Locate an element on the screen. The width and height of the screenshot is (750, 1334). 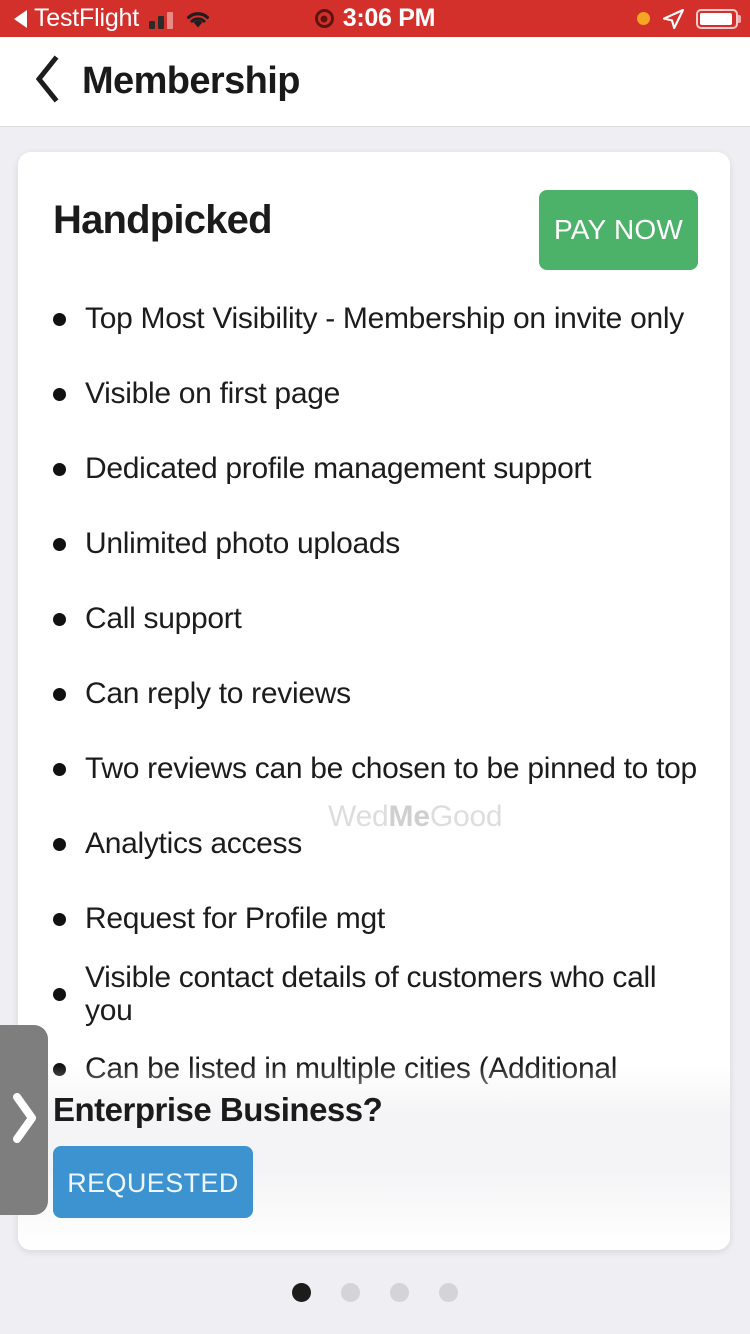
list-item: Visible on first page is located at coordinates (376, 394).